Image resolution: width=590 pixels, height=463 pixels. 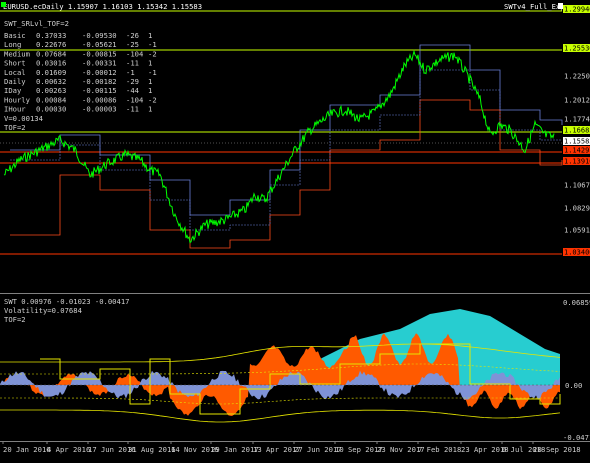 I want to click on badge-icon, so click(x=560, y=6).